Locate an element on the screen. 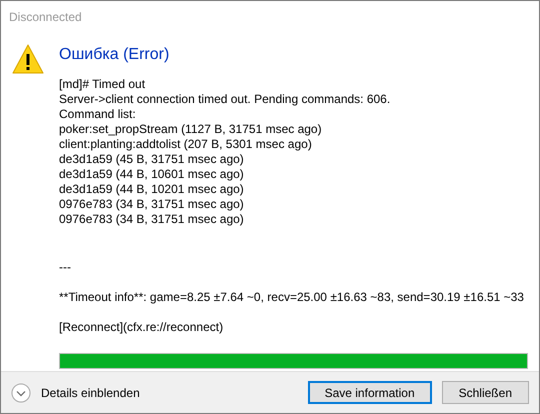 The height and width of the screenshot is (414, 540). chevron-circle-icon is located at coordinates (21, 392).